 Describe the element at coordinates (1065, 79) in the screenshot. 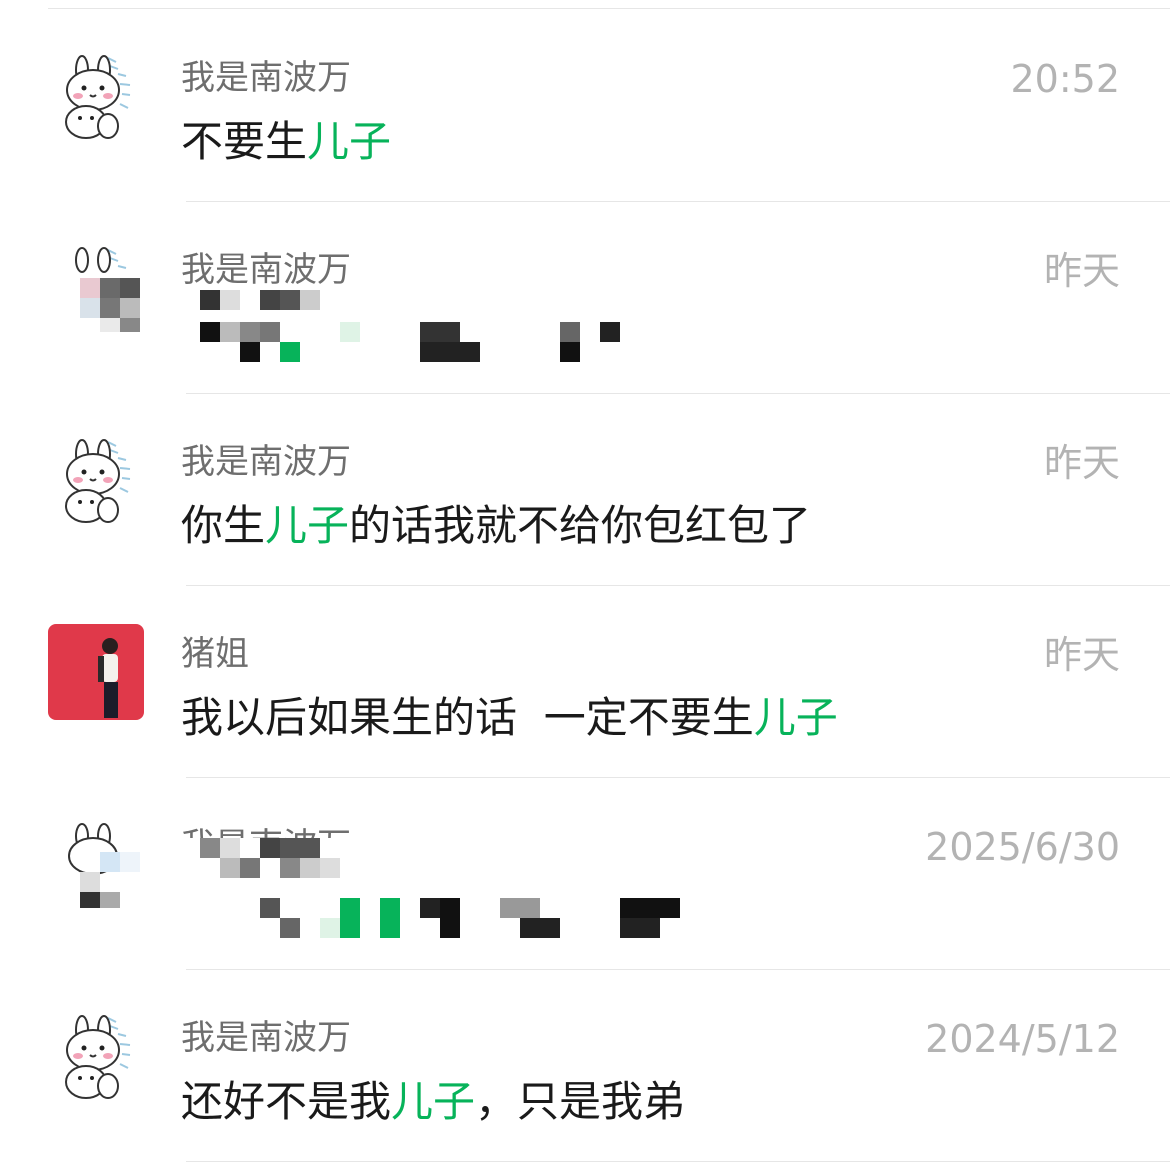

I see `message-time: 20:52` at that location.